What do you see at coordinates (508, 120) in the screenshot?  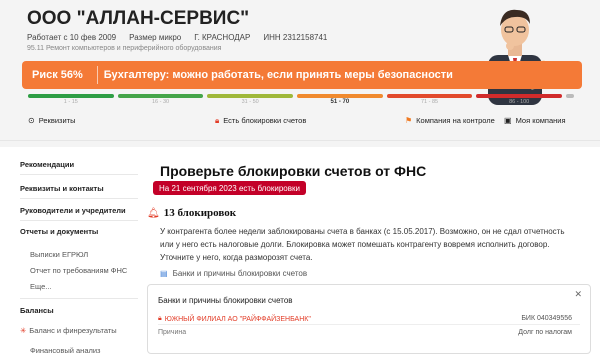 I see `briefcase-icon: ▣` at bounding box center [508, 120].